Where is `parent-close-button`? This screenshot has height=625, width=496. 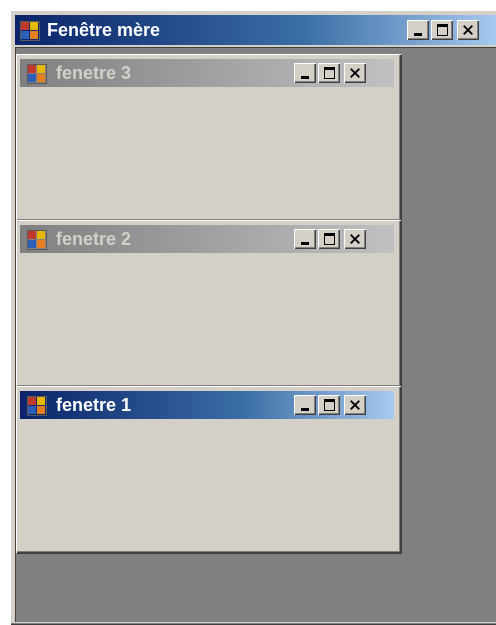
parent-close-button is located at coordinates (468, 30).